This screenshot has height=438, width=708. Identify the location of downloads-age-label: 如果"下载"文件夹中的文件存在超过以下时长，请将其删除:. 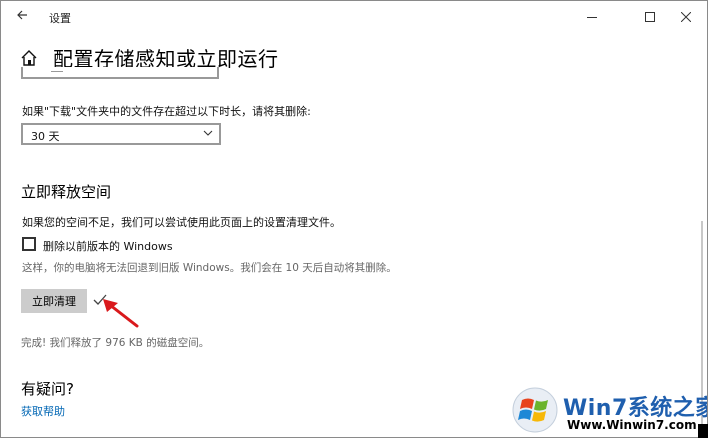
(166, 111).